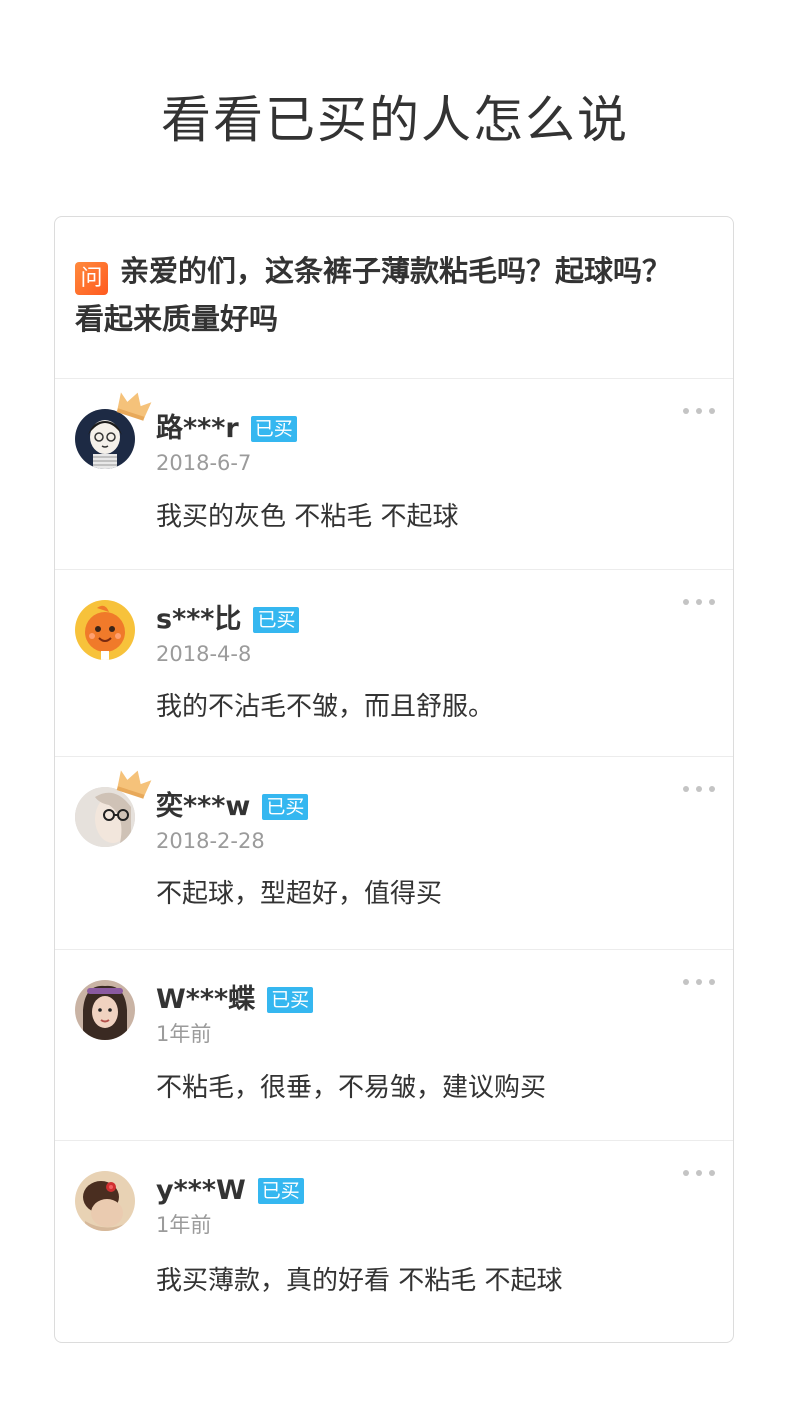  What do you see at coordinates (373, 295) in the screenshot?
I see `question-text: 亲爱的们，这条裤子薄款粘毛吗？起球吗？看起来质量好吗` at bounding box center [373, 295].